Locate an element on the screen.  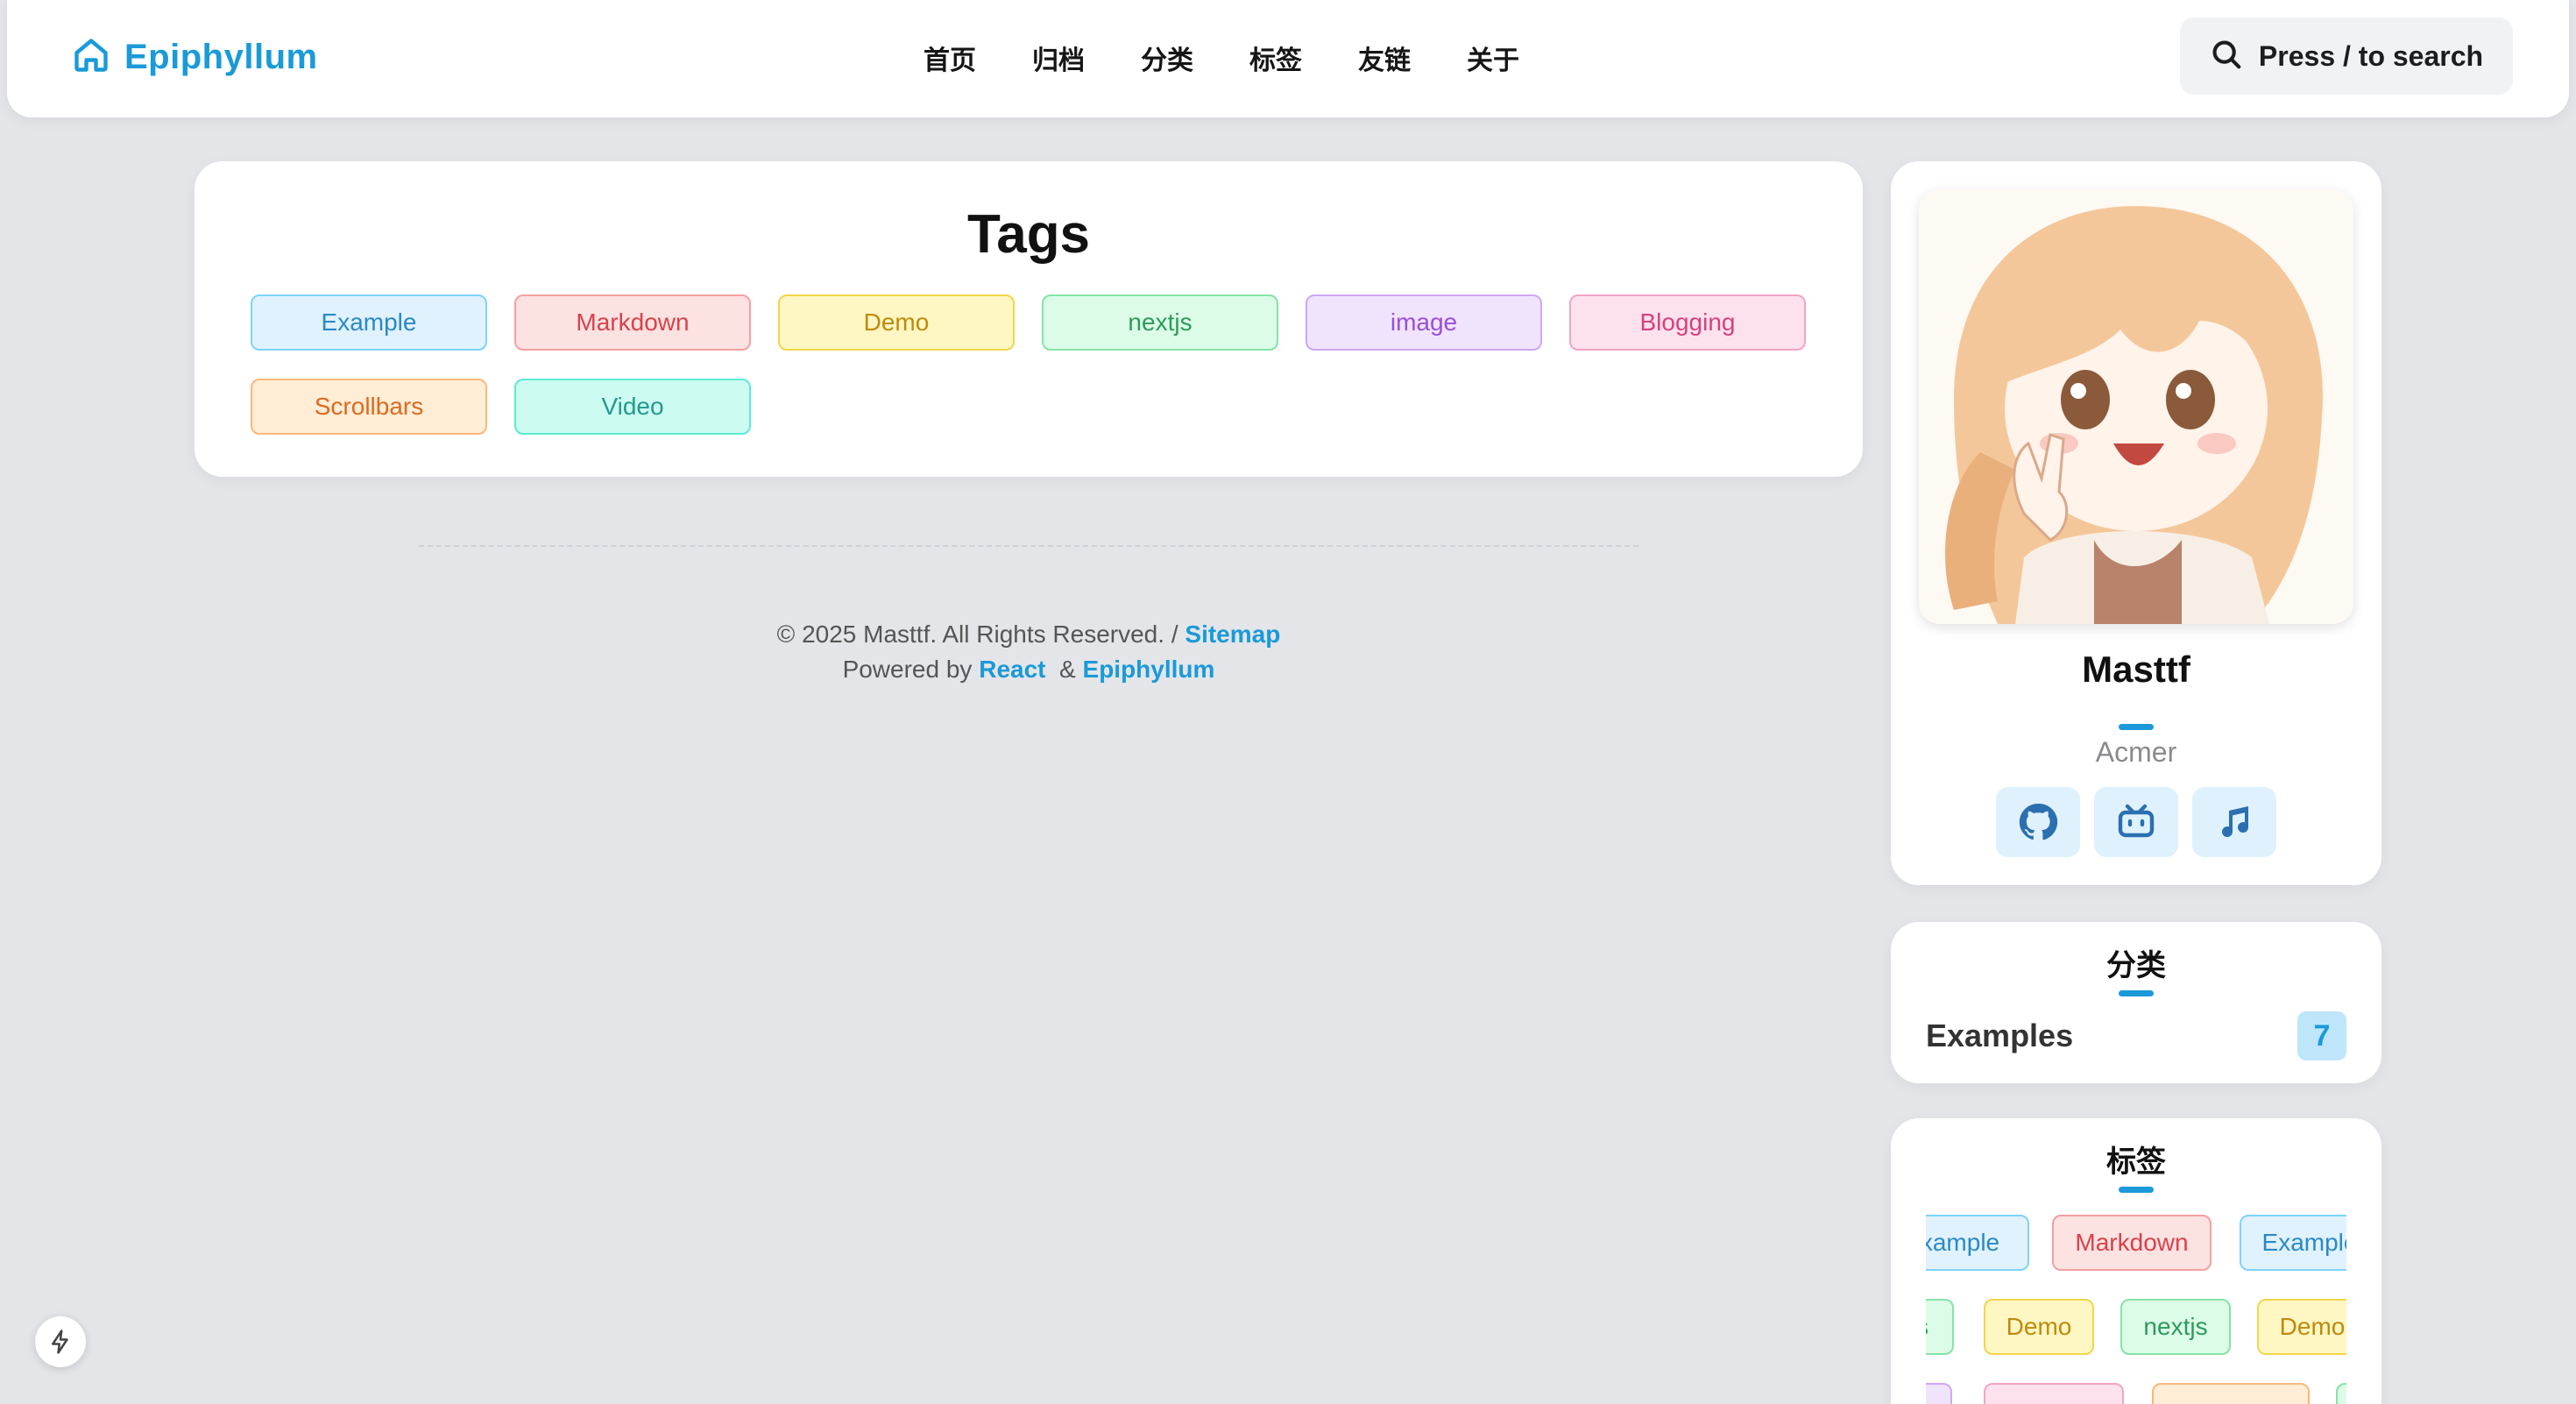
page-title: Tags is located at coordinates (1028, 234).